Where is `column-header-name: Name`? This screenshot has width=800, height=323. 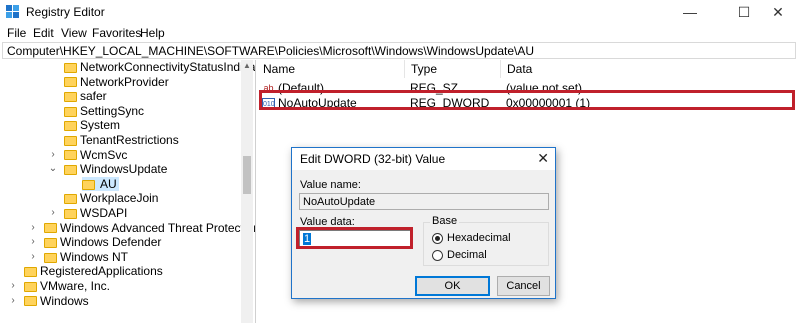 column-header-name: Name is located at coordinates (331, 69).